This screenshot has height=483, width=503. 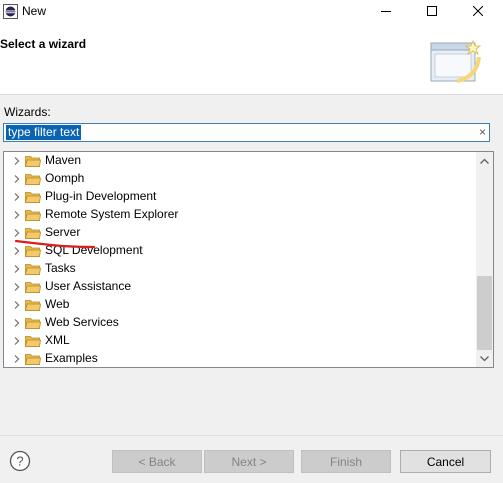 I want to click on close-icon, so click(x=478, y=11).